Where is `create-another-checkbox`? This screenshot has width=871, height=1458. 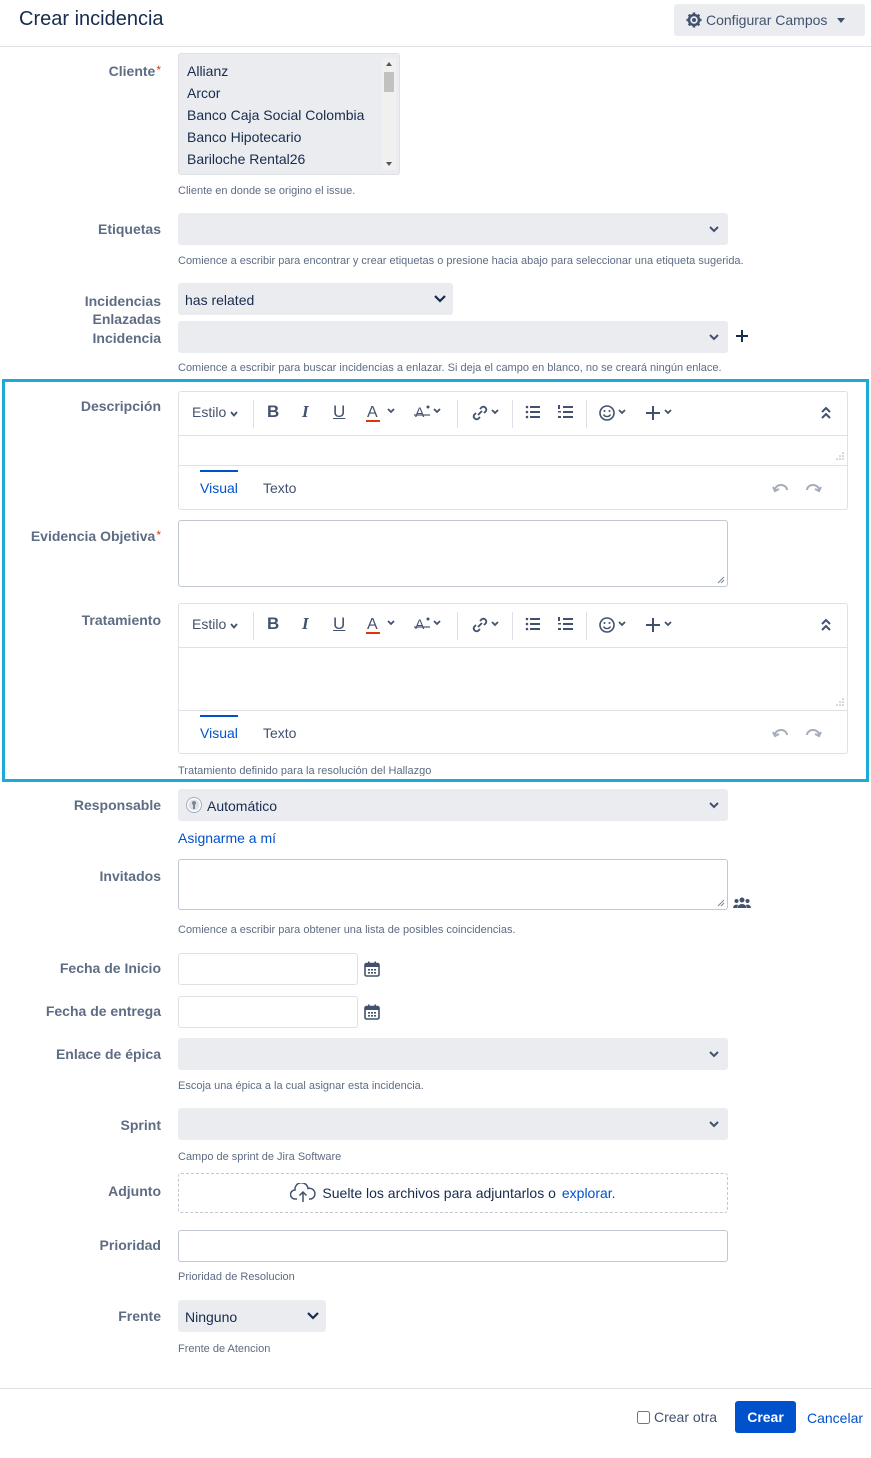 create-another-checkbox is located at coordinates (643, 1417).